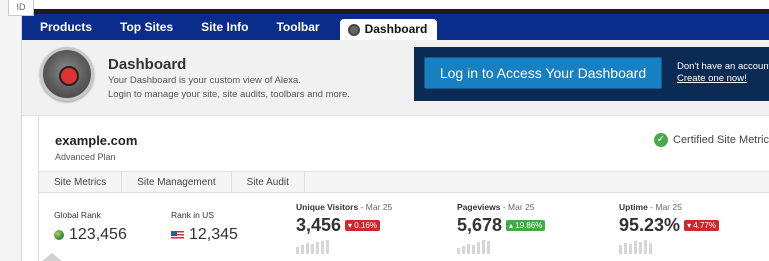 This screenshot has width=769, height=261. I want to click on unique-visitors-change: ▾ 0.16%, so click(362, 225).